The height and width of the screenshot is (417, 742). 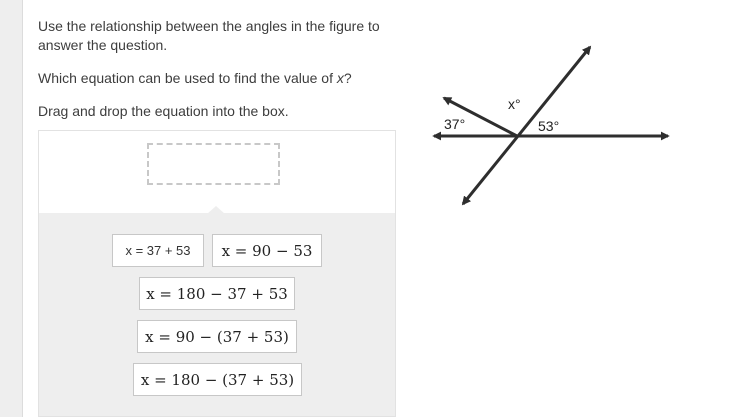 What do you see at coordinates (514, 104) in the screenshot?
I see `angle-label-x: x°` at bounding box center [514, 104].